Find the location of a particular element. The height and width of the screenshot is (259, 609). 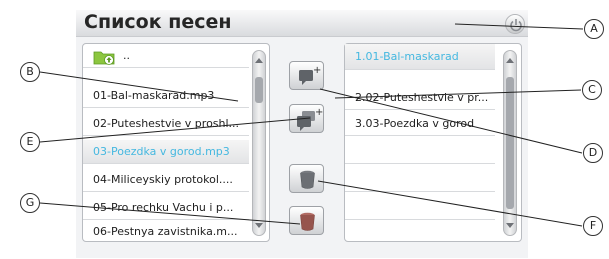

callout-b: B is located at coordinates (30, 72).